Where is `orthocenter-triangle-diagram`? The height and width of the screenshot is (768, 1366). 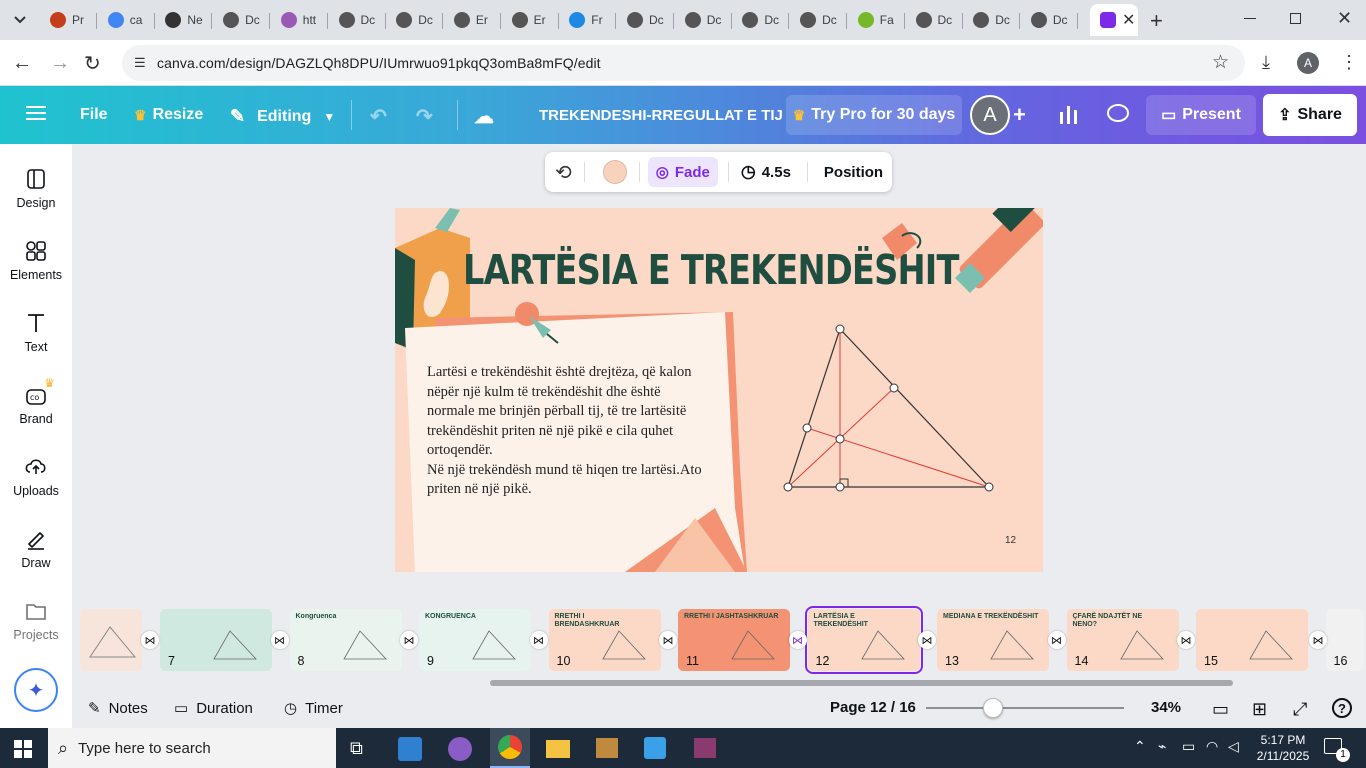 orthocenter-triangle-diagram is located at coordinates (885, 408).